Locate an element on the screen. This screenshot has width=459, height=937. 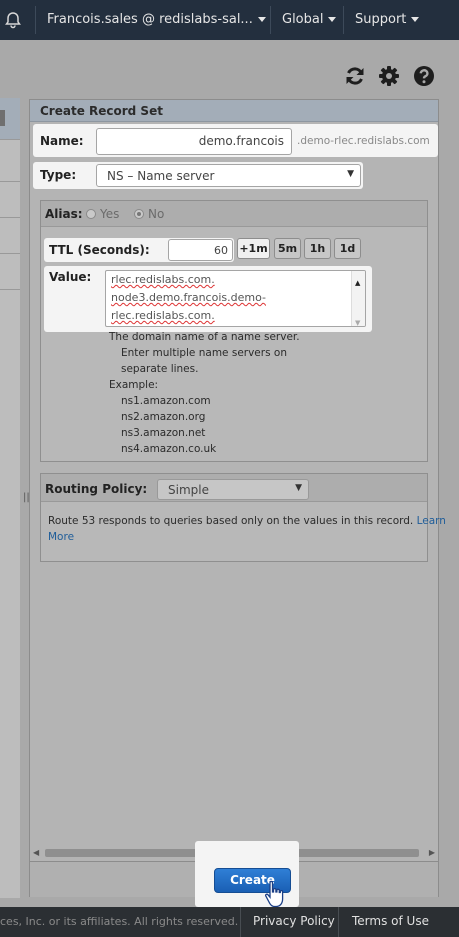
support-label: Support is located at coordinates (381, 19).